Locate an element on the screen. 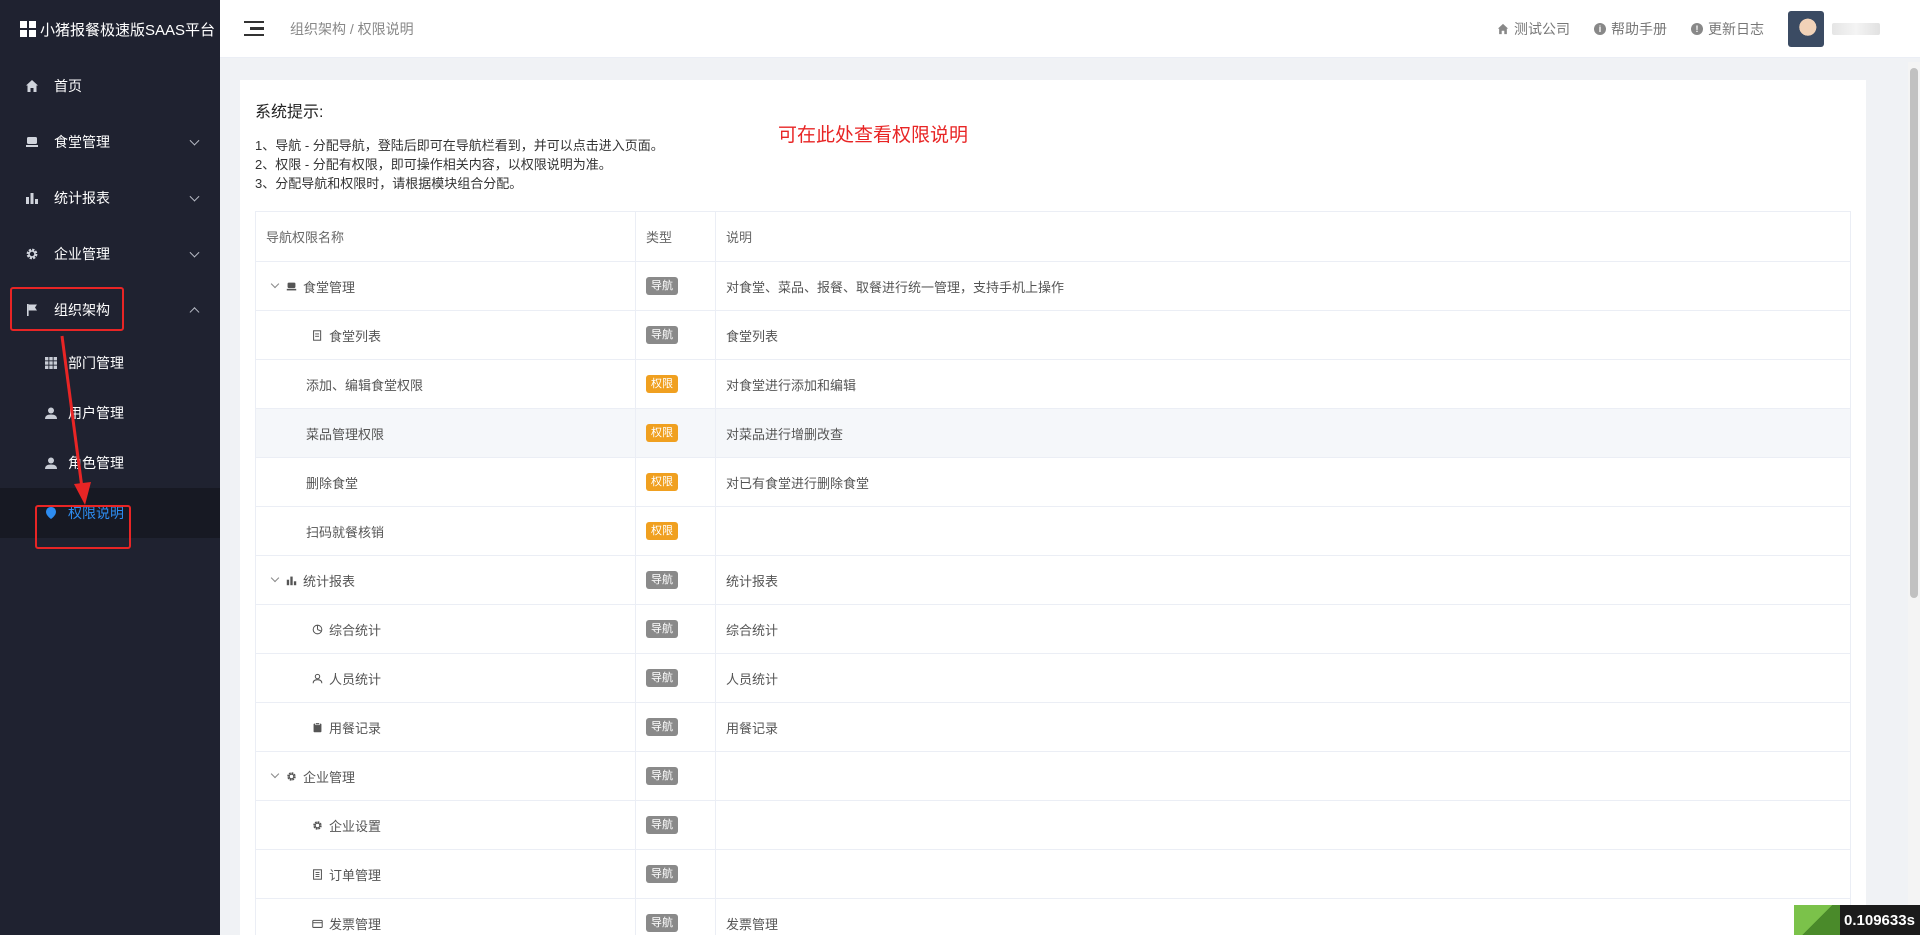 The image size is (1920, 935). table-row: 发票管理 导航 发票管理 is located at coordinates (1053, 916).